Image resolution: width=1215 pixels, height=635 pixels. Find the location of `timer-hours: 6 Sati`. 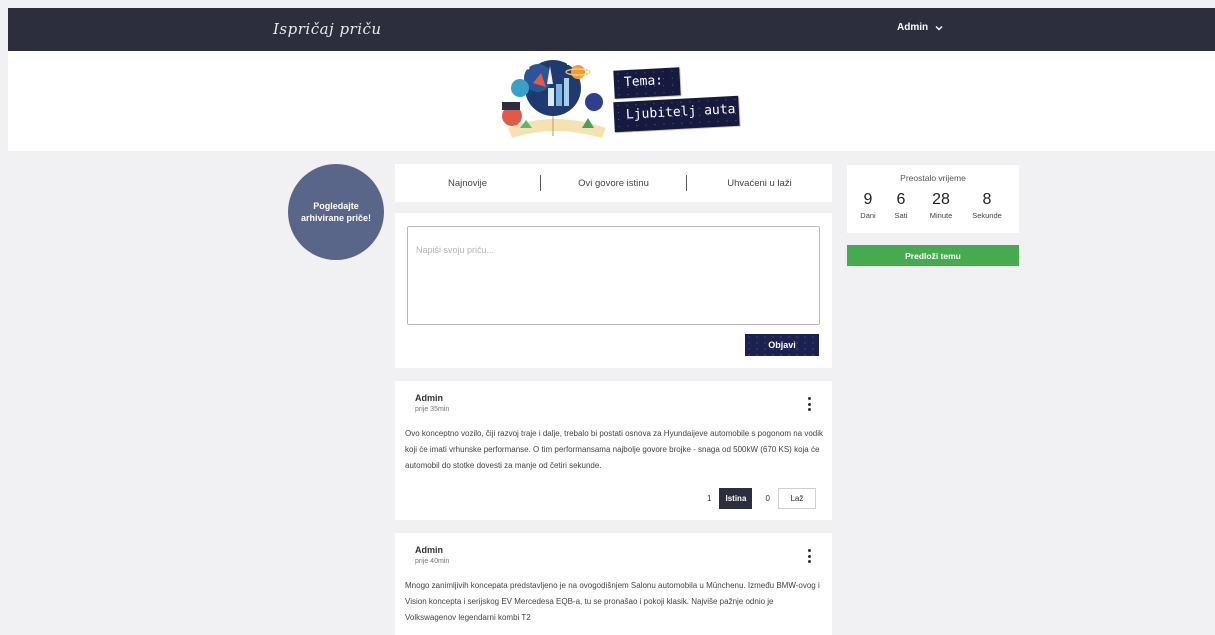

timer-hours: 6 Sati is located at coordinates (901, 205).